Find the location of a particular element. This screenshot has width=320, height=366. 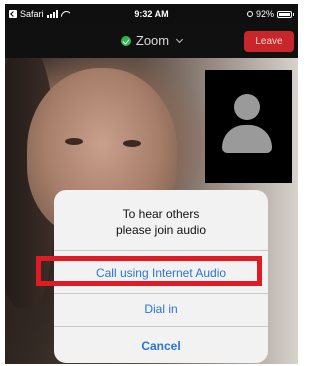

status-right: 92% is located at coordinates (270, 14).